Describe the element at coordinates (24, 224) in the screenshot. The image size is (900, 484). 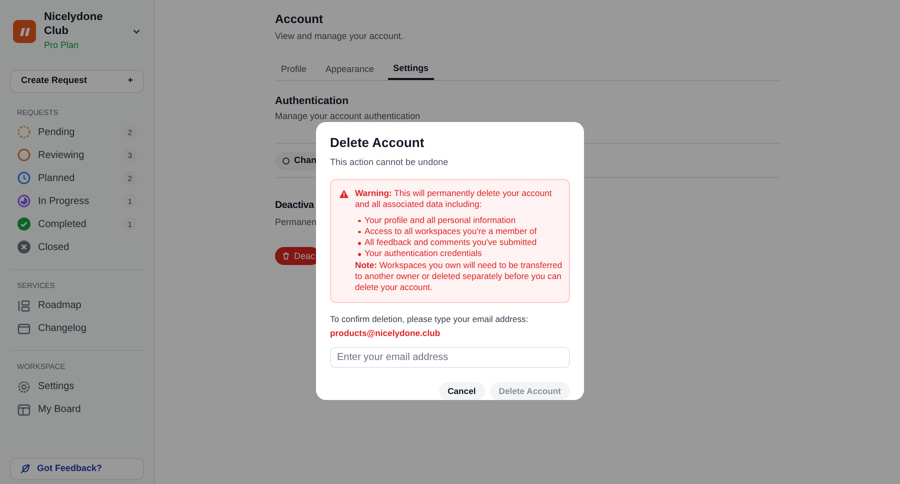
I see `check-circle-icon` at that location.